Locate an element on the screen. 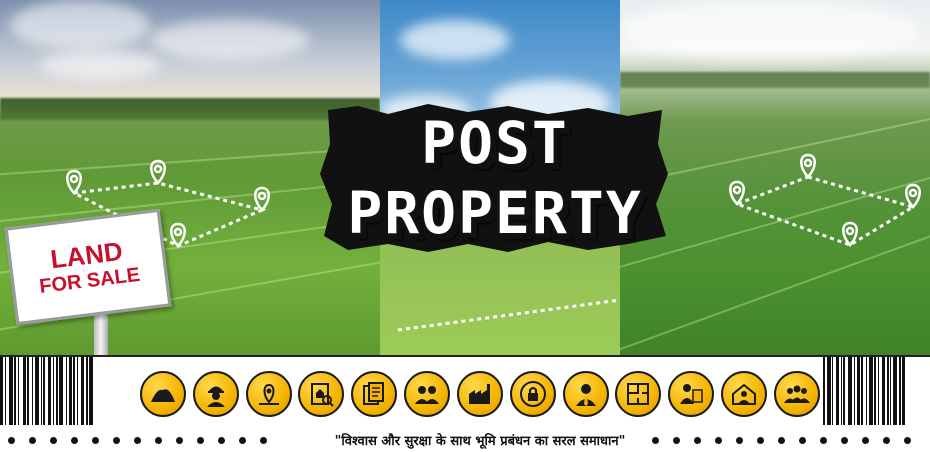 The height and width of the screenshot is (452, 930). headline-title: POST PROPERTY is located at coordinates (495, 178).